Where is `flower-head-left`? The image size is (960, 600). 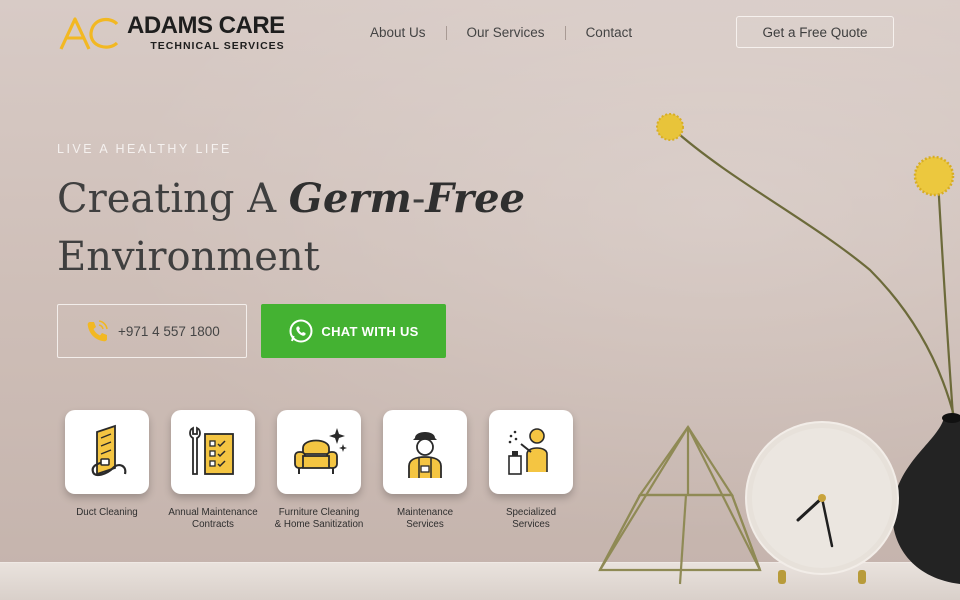 flower-head-left is located at coordinates (670, 127).